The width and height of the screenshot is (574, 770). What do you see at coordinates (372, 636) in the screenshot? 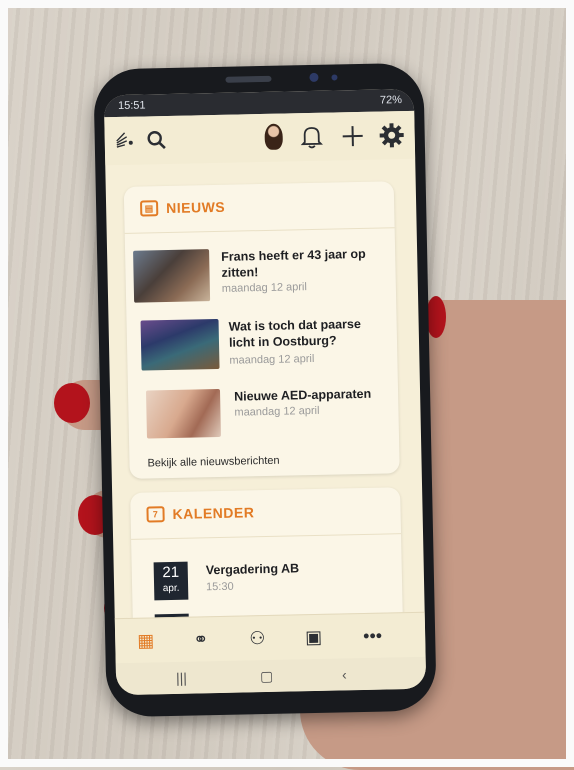
I see `tab-more: •••` at bounding box center [372, 636].